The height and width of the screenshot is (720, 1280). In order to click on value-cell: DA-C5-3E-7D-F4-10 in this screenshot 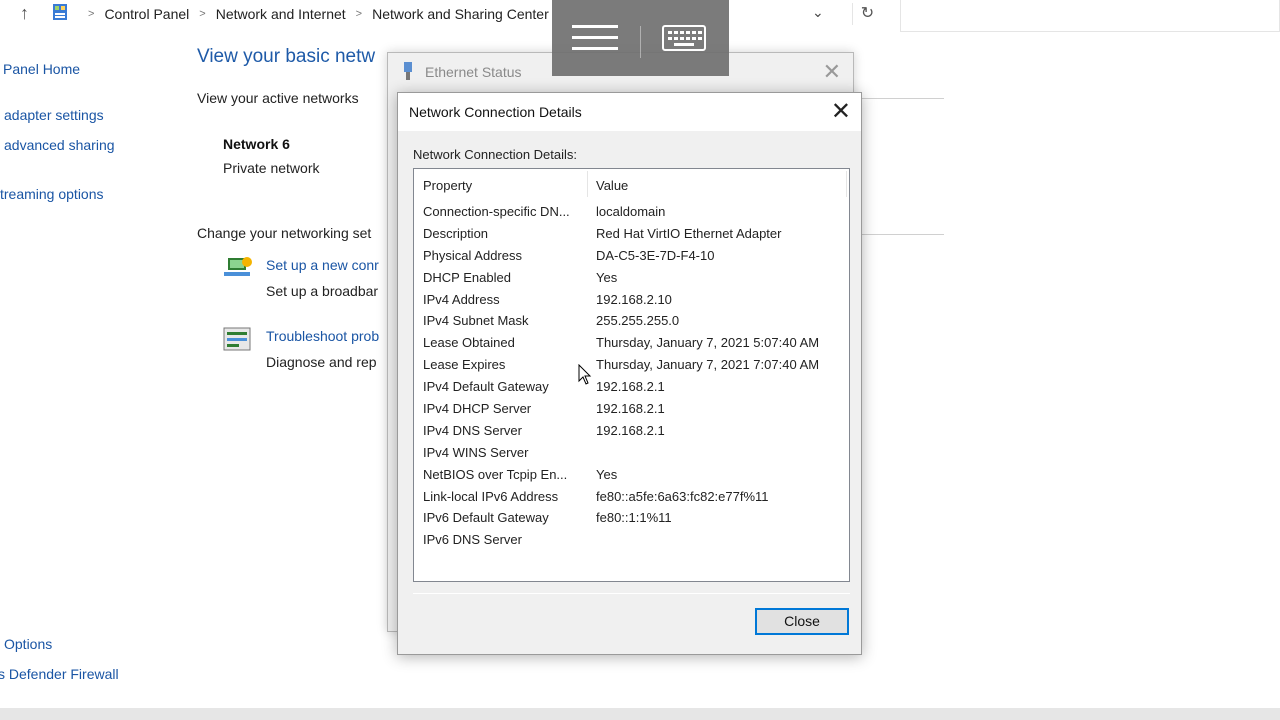, I will do `click(655, 255)`.